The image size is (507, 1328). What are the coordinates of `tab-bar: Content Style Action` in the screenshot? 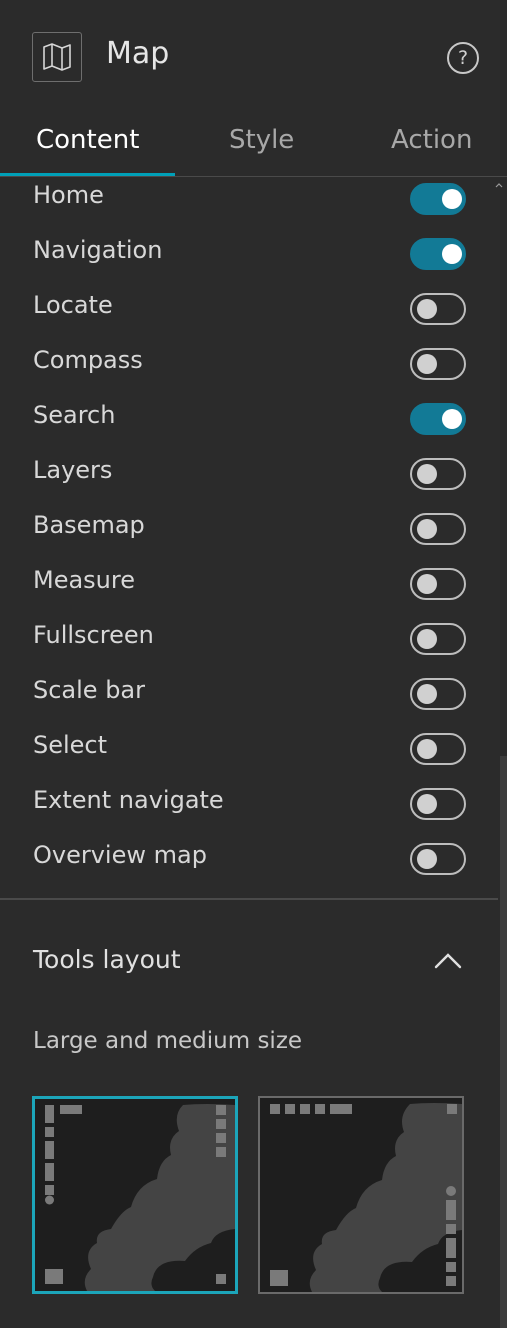 It's located at (253, 146).